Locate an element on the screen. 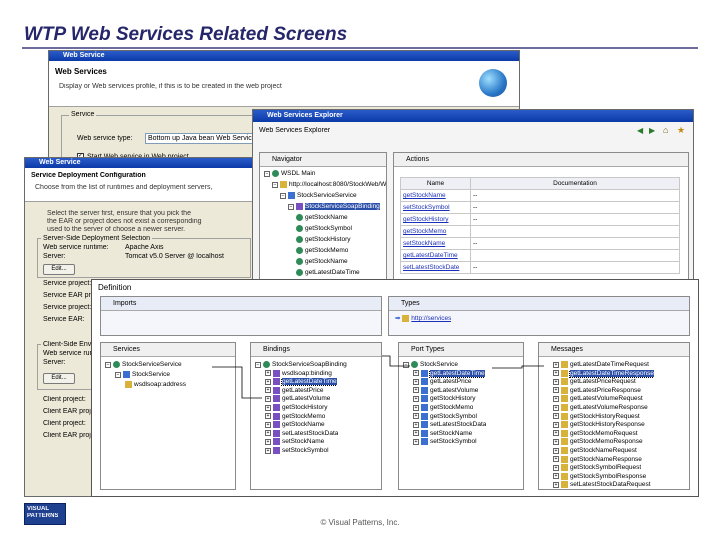  operation-link: getStockHistory is located at coordinates (426, 219).